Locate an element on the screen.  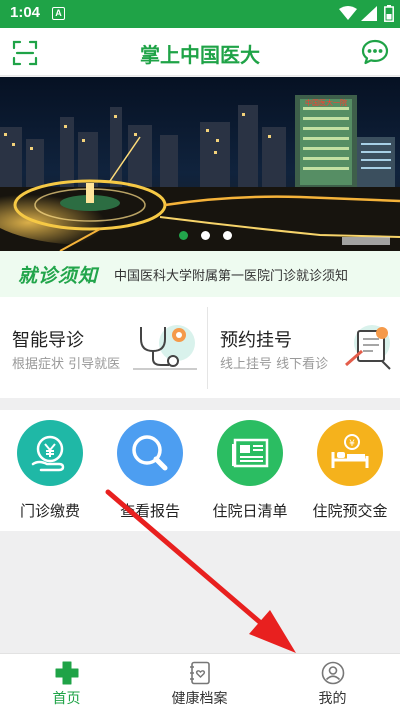
app-header: 掌上中国医大 is located at coordinates (200, 52).